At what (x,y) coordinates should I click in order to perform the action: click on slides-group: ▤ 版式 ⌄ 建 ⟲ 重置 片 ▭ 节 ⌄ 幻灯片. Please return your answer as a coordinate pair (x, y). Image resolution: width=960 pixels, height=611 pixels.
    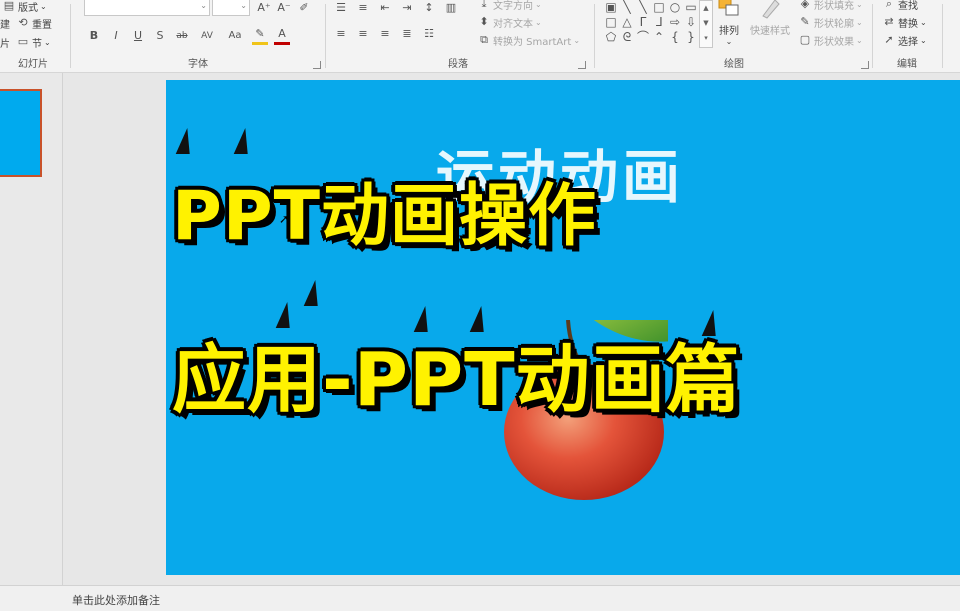
    Looking at the image, I should click on (33, 36).